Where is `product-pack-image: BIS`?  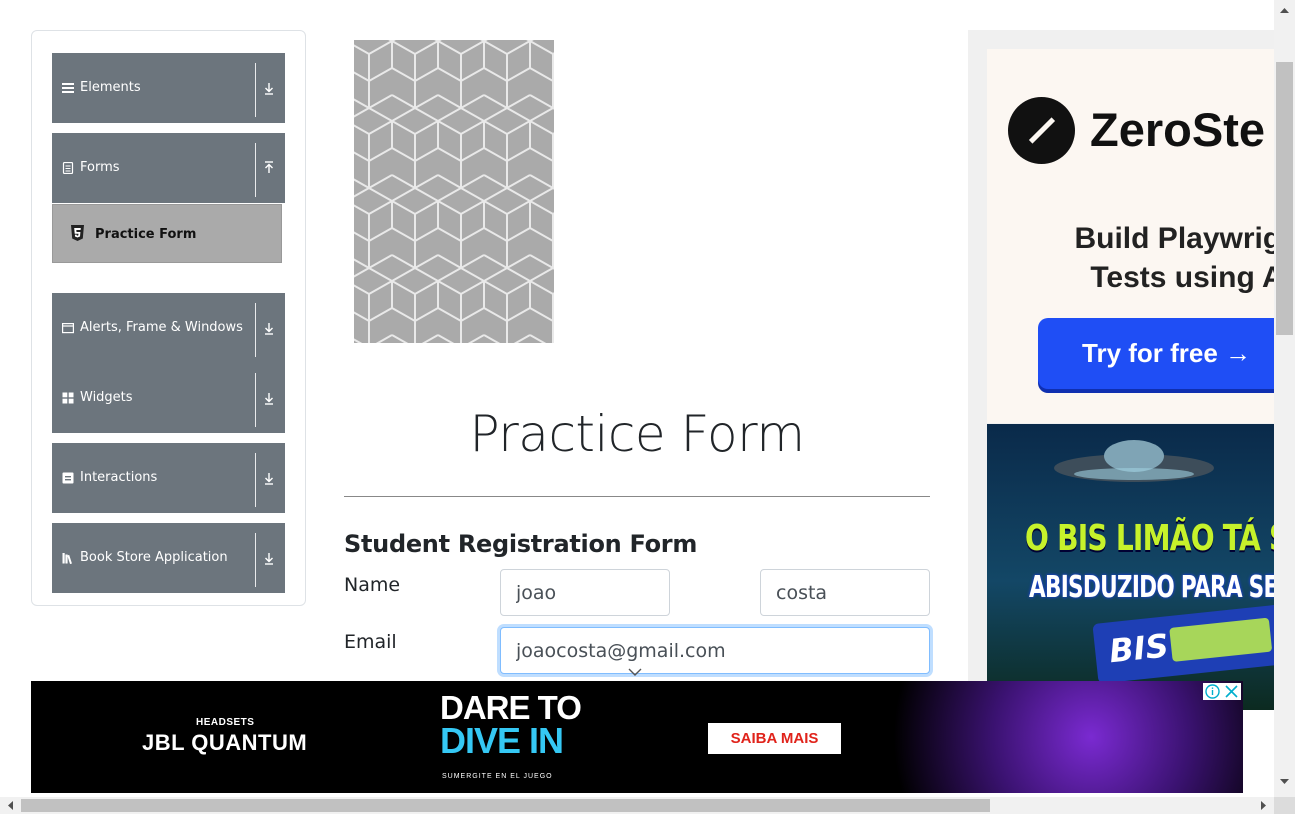 product-pack-image: BIS is located at coordinates (1183, 644).